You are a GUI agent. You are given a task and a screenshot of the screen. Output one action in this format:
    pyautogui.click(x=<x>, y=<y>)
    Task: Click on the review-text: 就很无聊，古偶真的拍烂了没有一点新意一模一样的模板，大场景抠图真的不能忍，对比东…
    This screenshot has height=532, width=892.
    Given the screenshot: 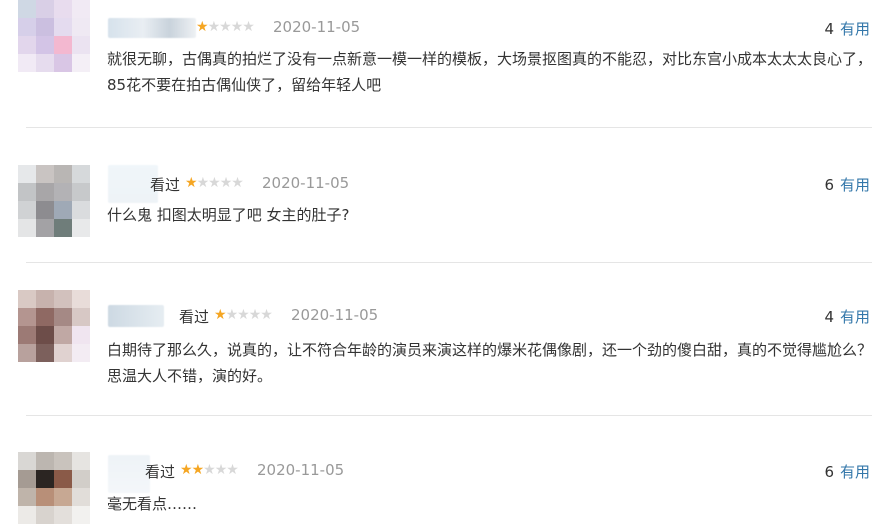 What is the action you would take?
    pyautogui.click(x=490, y=72)
    